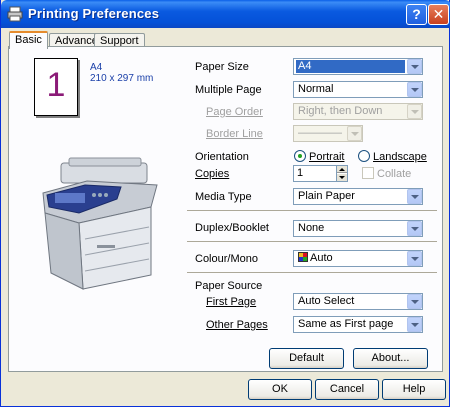 The height and width of the screenshot is (407, 450). I want to click on page-order-value: Right, then Down, so click(340, 111).